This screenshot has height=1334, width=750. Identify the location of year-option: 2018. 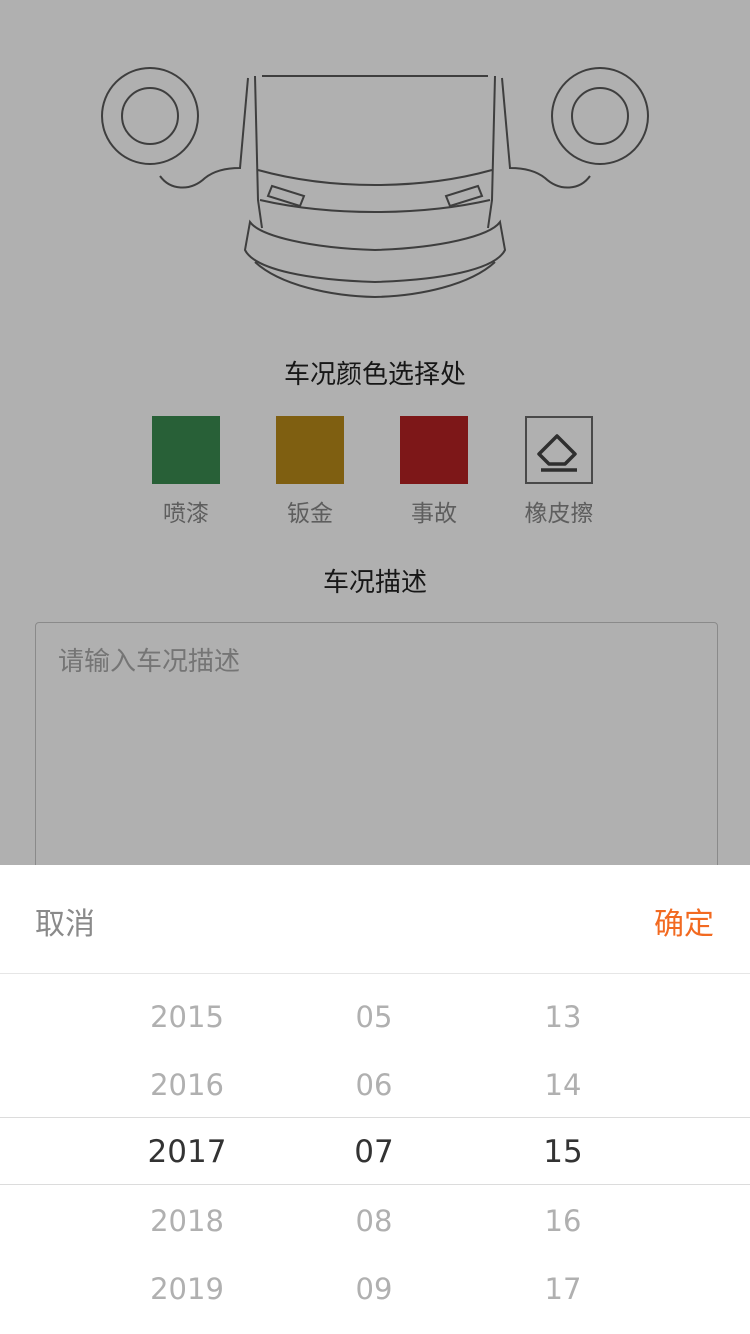
(187, 1221).